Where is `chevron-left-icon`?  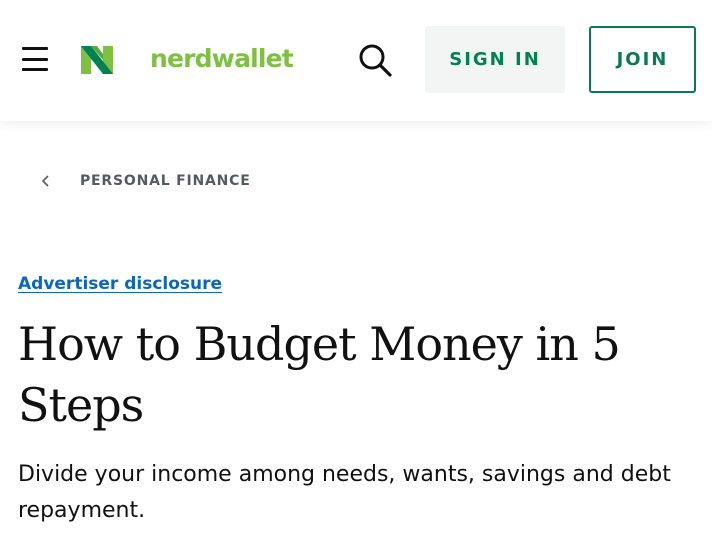 chevron-left-icon is located at coordinates (45, 181).